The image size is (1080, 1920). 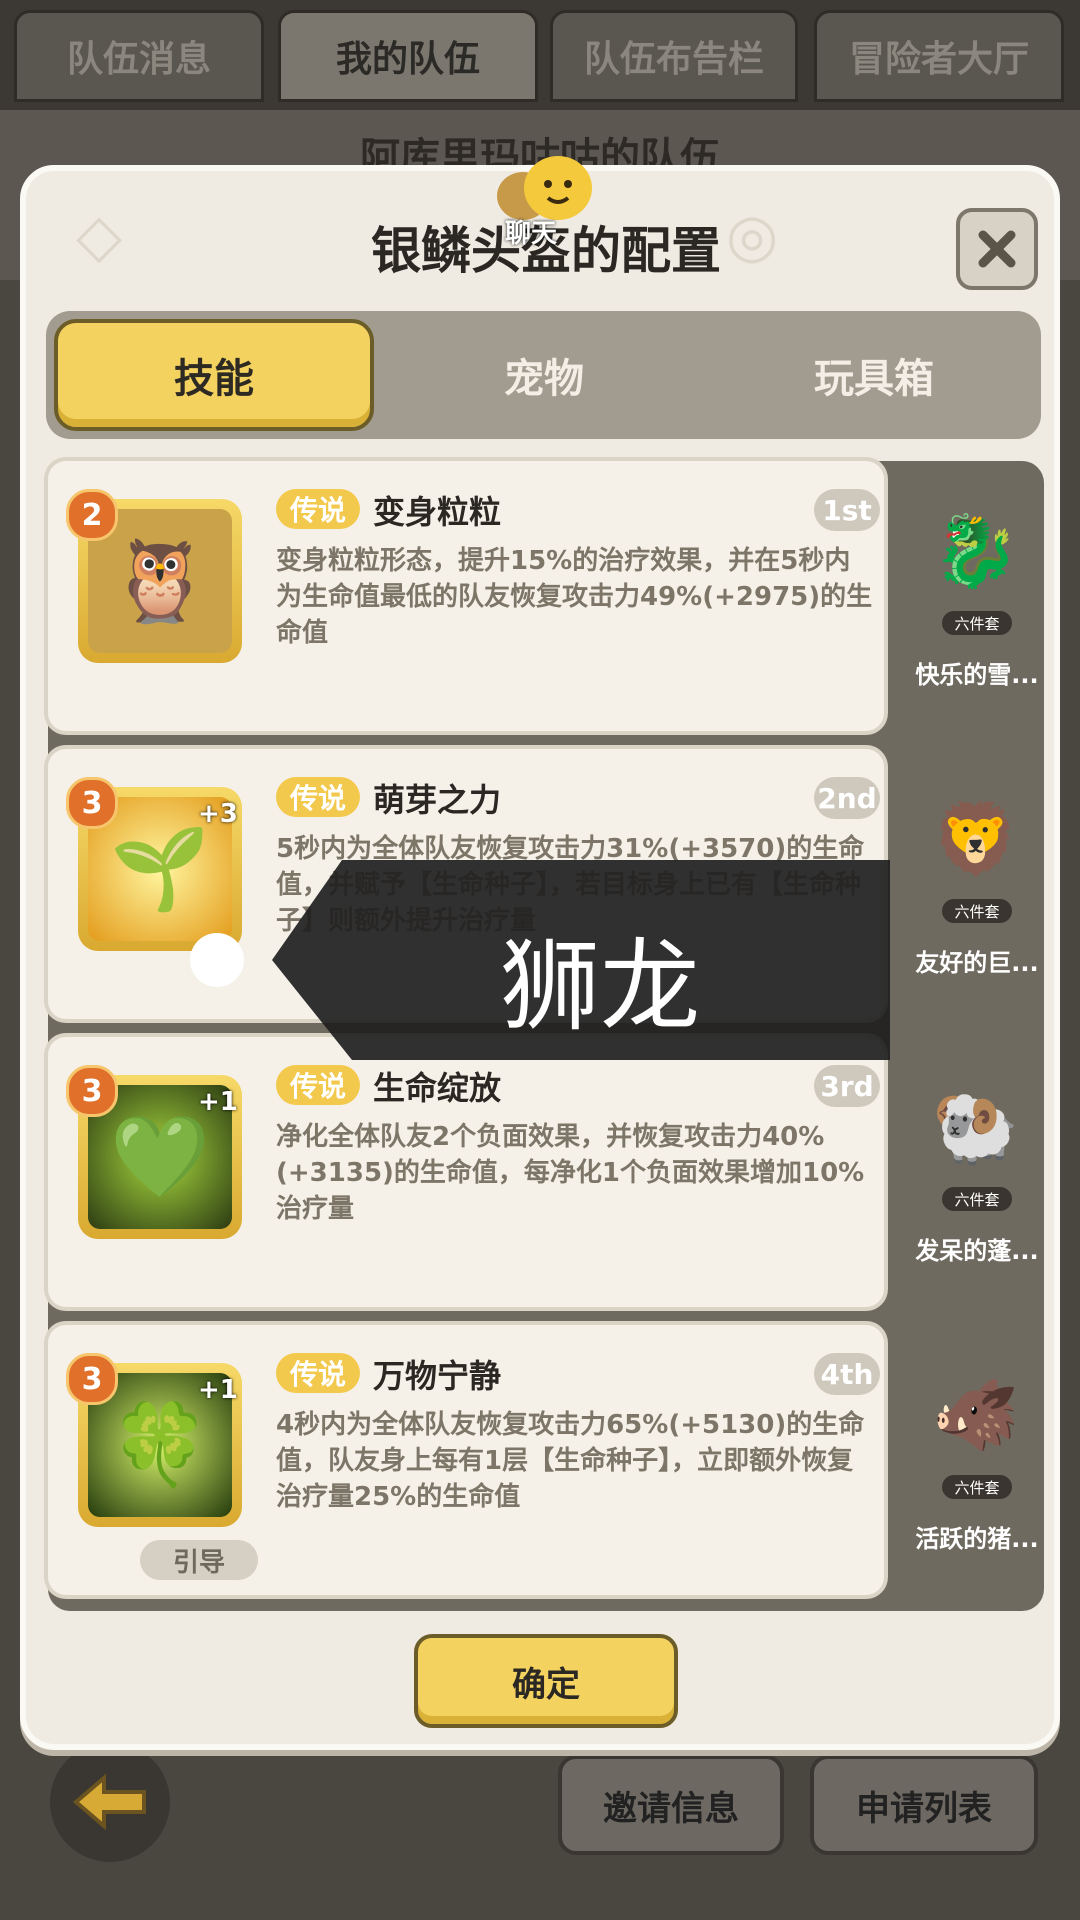 What do you see at coordinates (199, 1560) in the screenshot?
I see `guide-badge: 引导` at bounding box center [199, 1560].